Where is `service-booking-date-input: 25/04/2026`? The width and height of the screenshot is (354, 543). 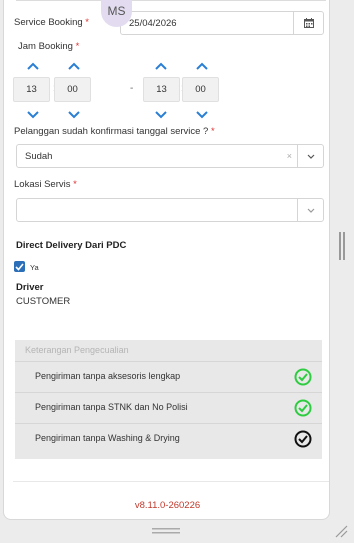 service-booking-date-input: 25/04/2026 is located at coordinates (222, 23).